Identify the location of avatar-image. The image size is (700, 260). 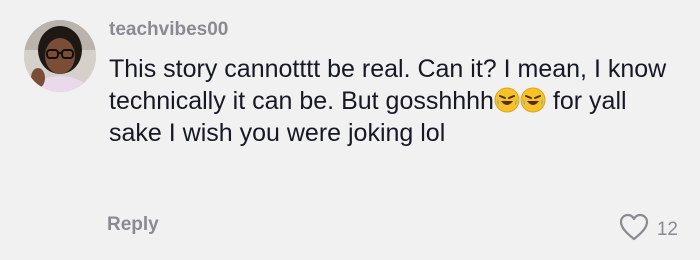
(60, 56).